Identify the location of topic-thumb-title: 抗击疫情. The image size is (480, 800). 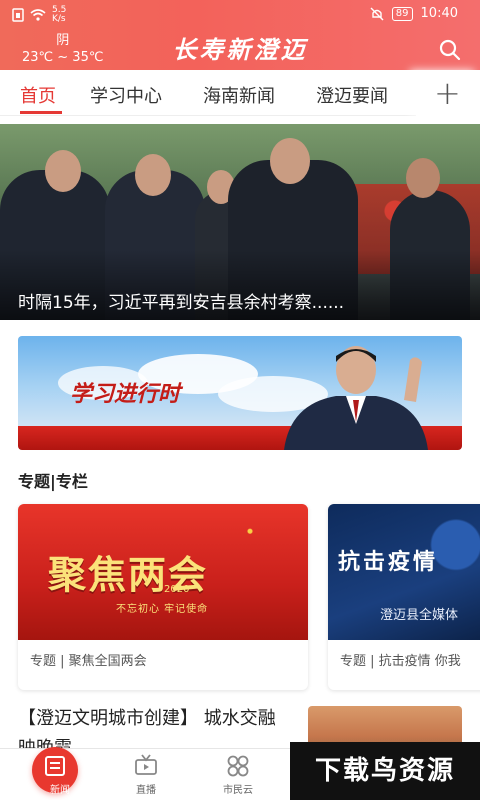
(388, 562).